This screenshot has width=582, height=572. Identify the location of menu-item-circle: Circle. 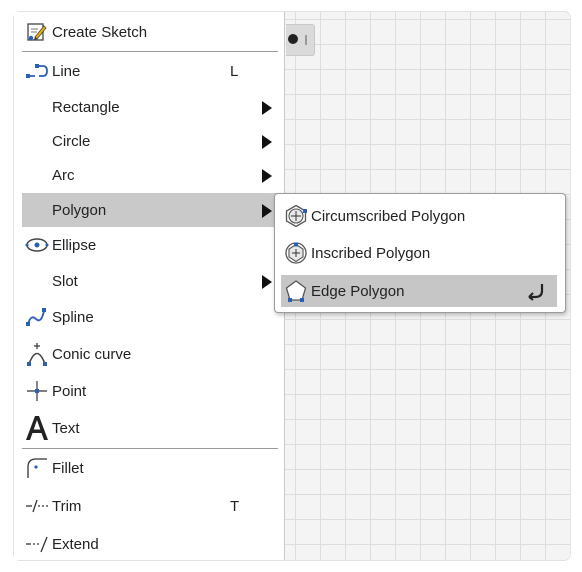
(153, 141).